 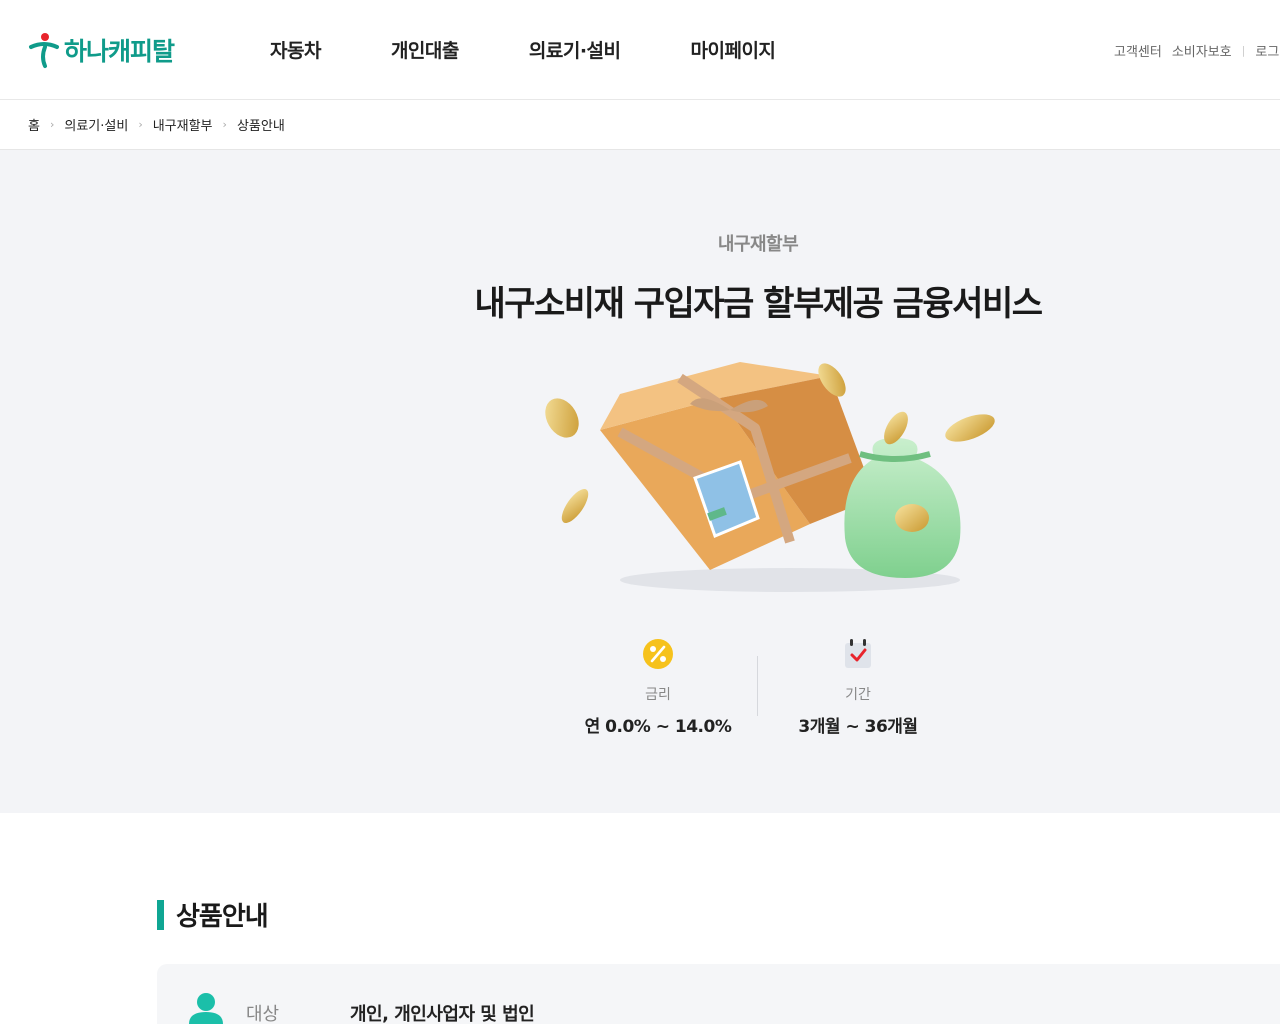 What do you see at coordinates (263, 1014) in the screenshot?
I see `target-label: 대상` at bounding box center [263, 1014].